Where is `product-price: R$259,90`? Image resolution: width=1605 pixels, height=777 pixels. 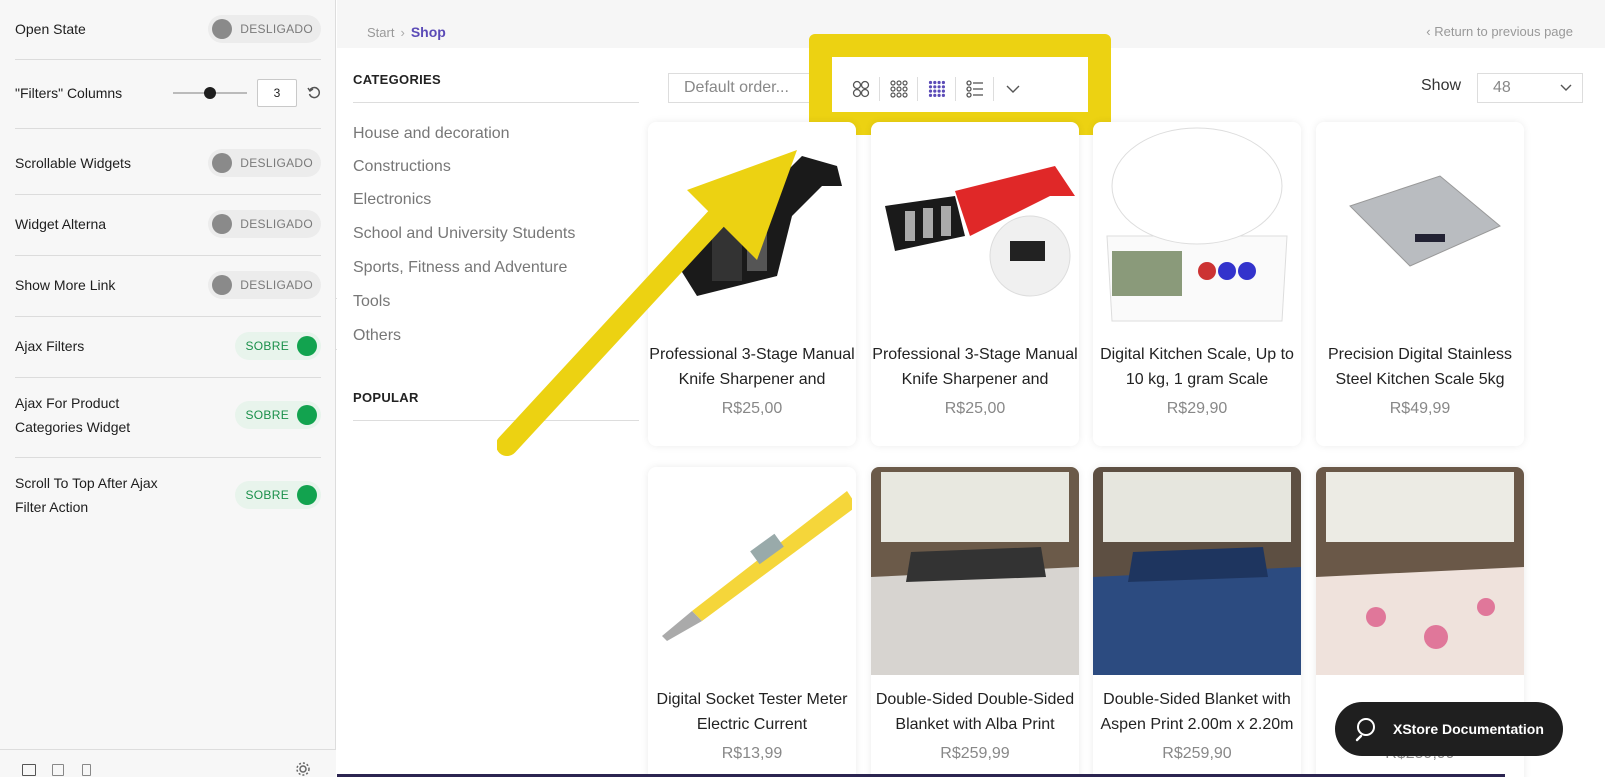
product-price: R$259,90 is located at coordinates (1197, 753).